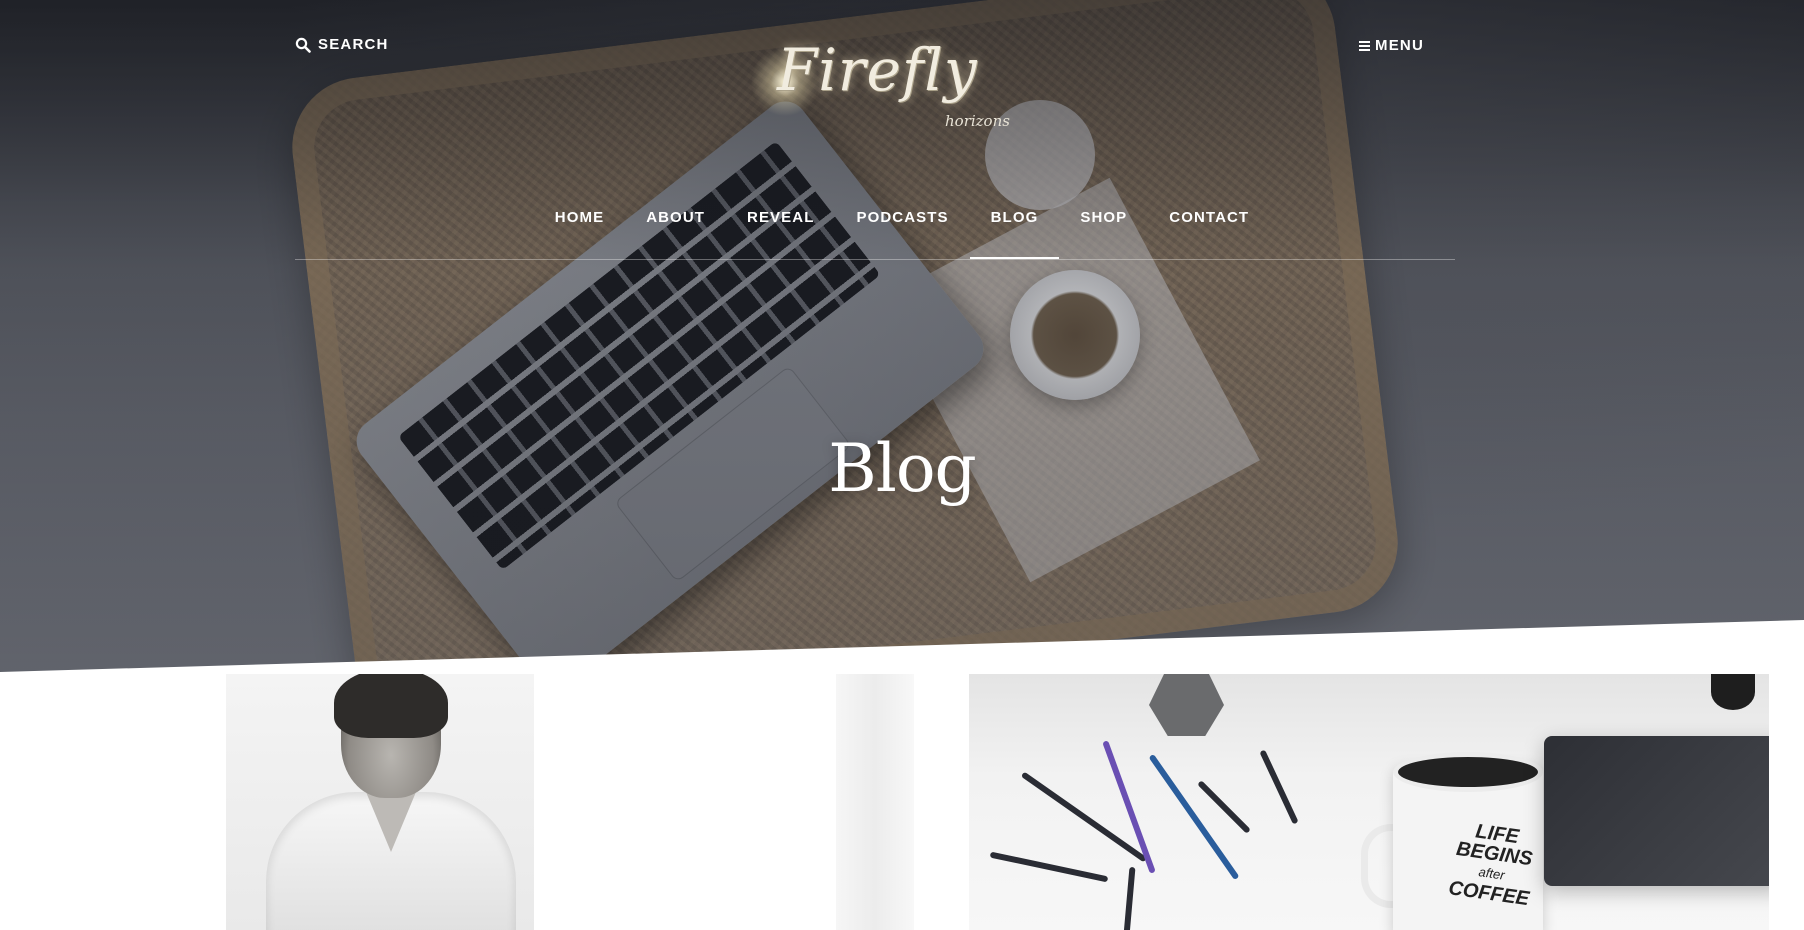 The image size is (1804, 930). What do you see at coordinates (780, 233) in the screenshot?
I see `nav-item-reveal: REVEAL` at bounding box center [780, 233].